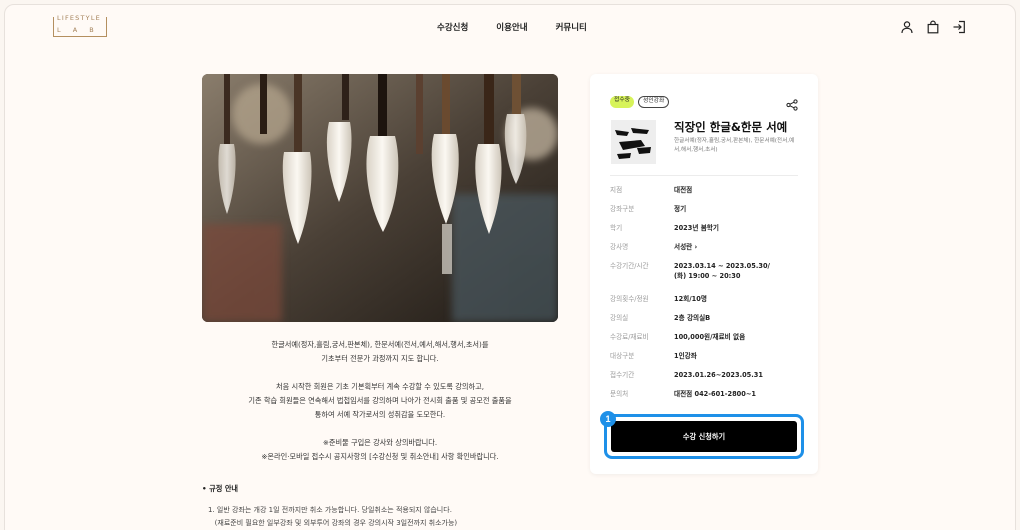 The image size is (1020, 530). What do you see at coordinates (452, 27) in the screenshot?
I see `nav-item-enroll: 수강신청` at bounding box center [452, 27].